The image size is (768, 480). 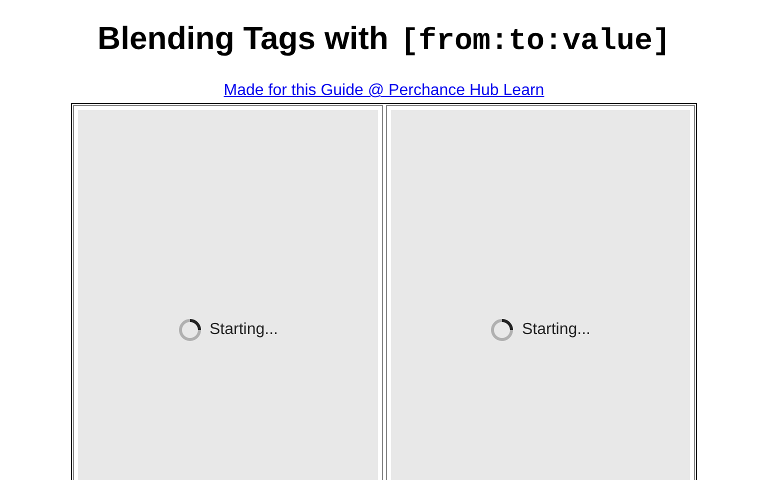 What do you see at coordinates (384, 91) in the screenshot?
I see `guide-link: Made for this Guide @ Perchance Hub Learn` at bounding box center [384, 91].